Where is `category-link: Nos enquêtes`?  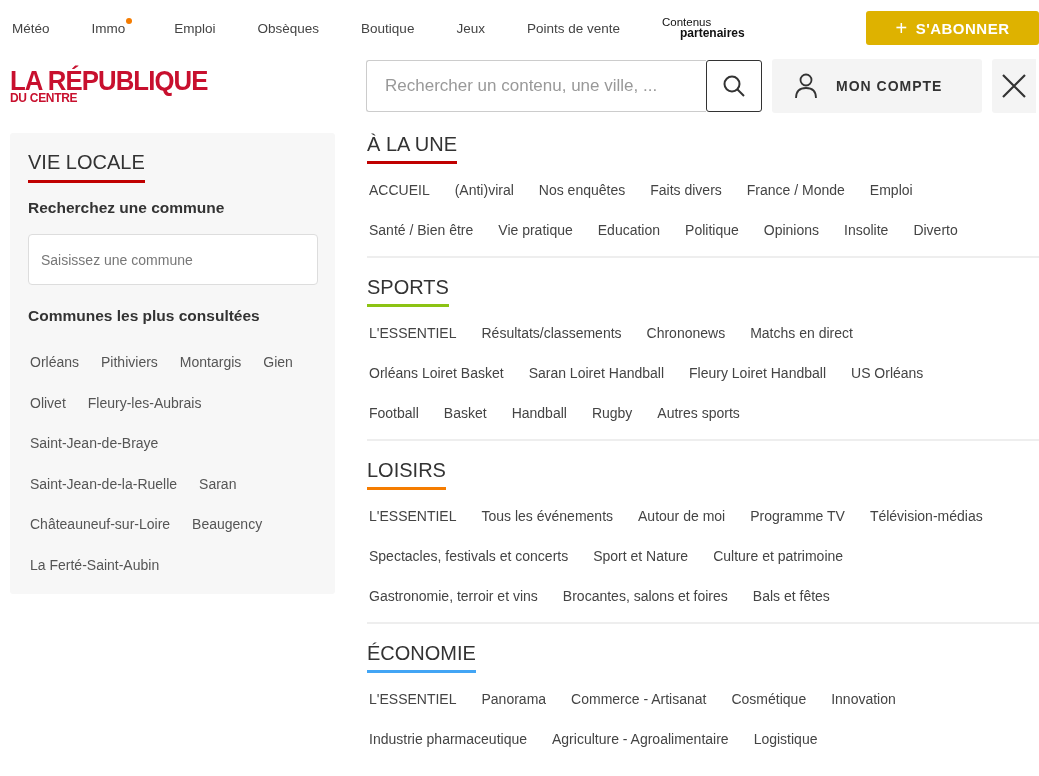
category-link: Nos enquêtes is located at coordinates (582, 190).